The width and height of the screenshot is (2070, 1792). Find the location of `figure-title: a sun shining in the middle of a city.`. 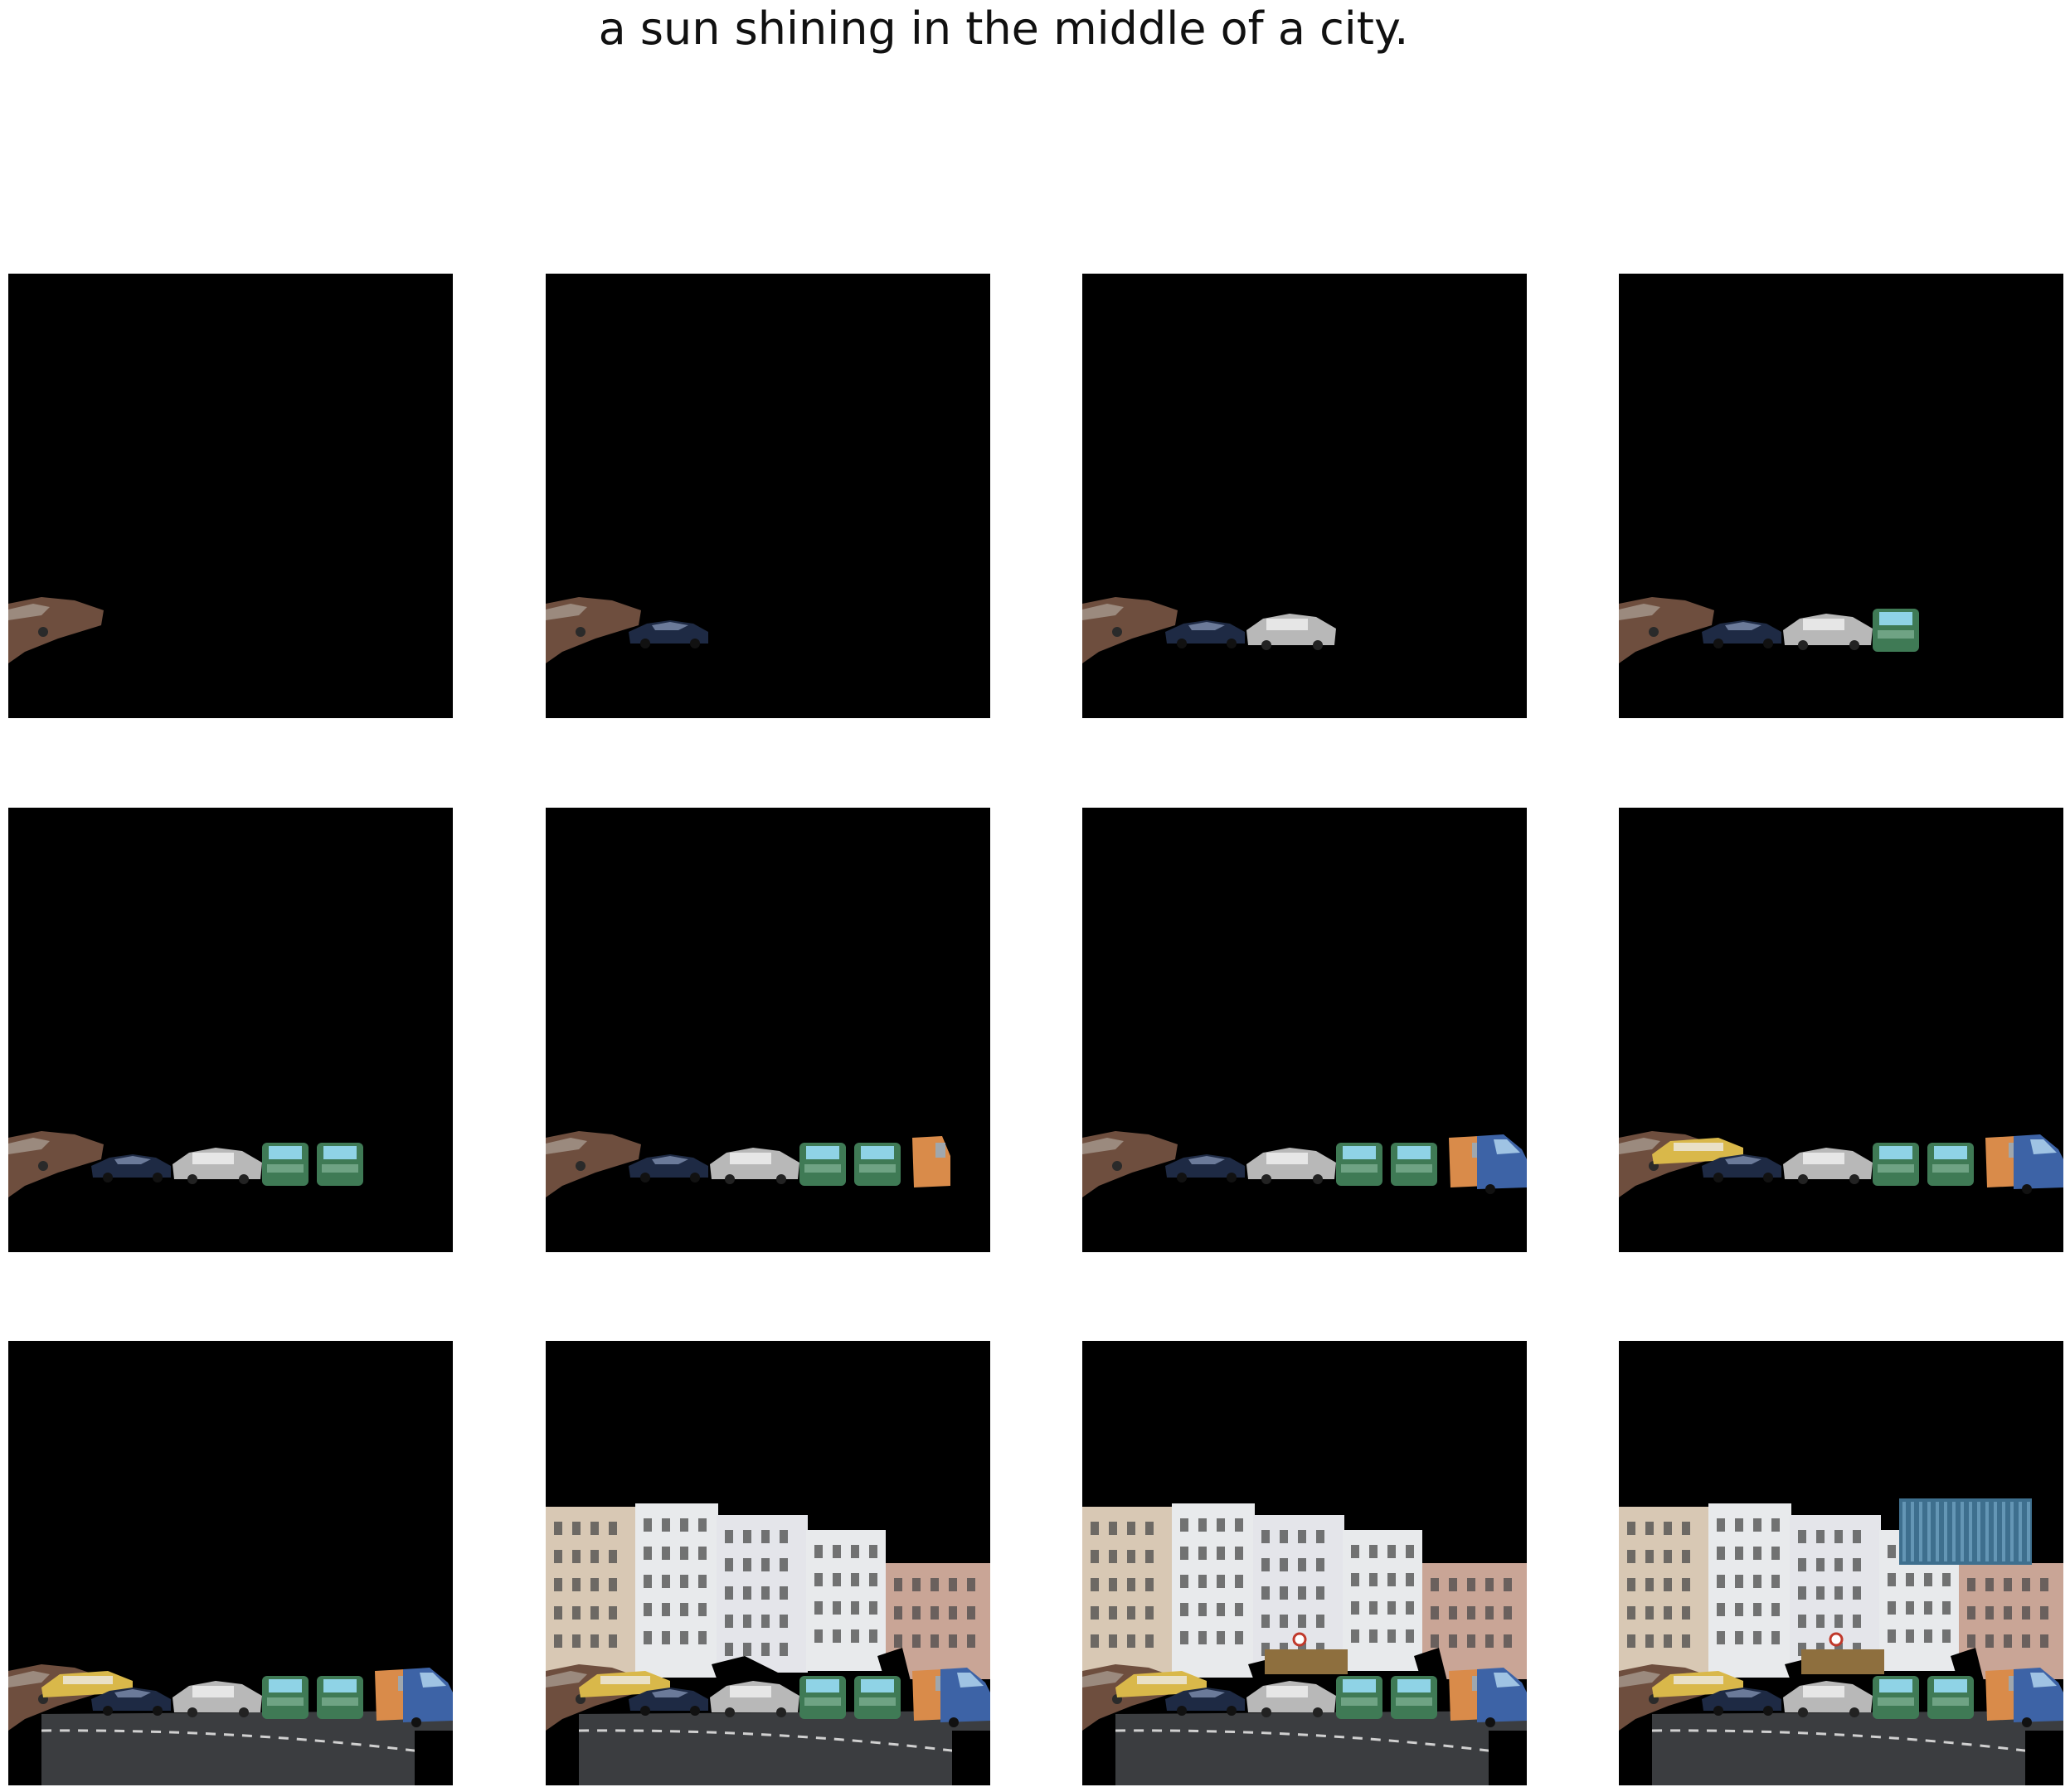

figure-title: a sun shining in the middle of a city. is located at coordinates (1004, 28).